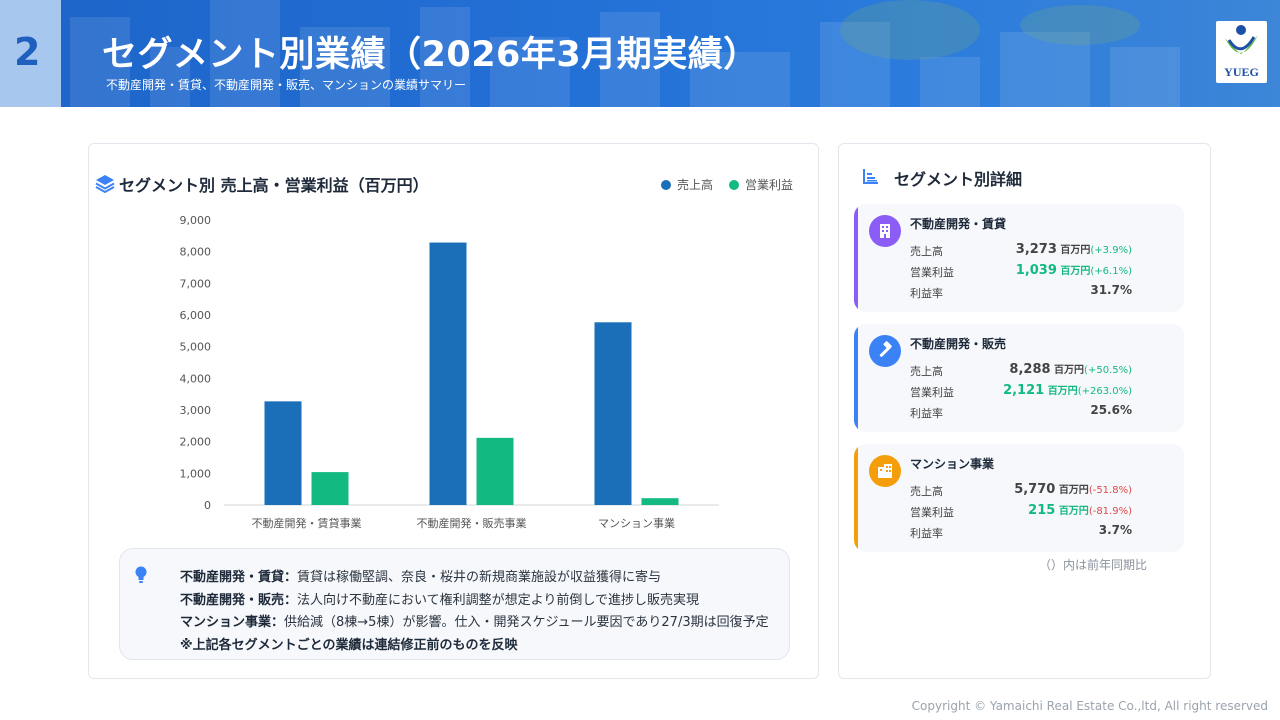  I want to click on profit-change: (+6.1%), so click(1111, 271).